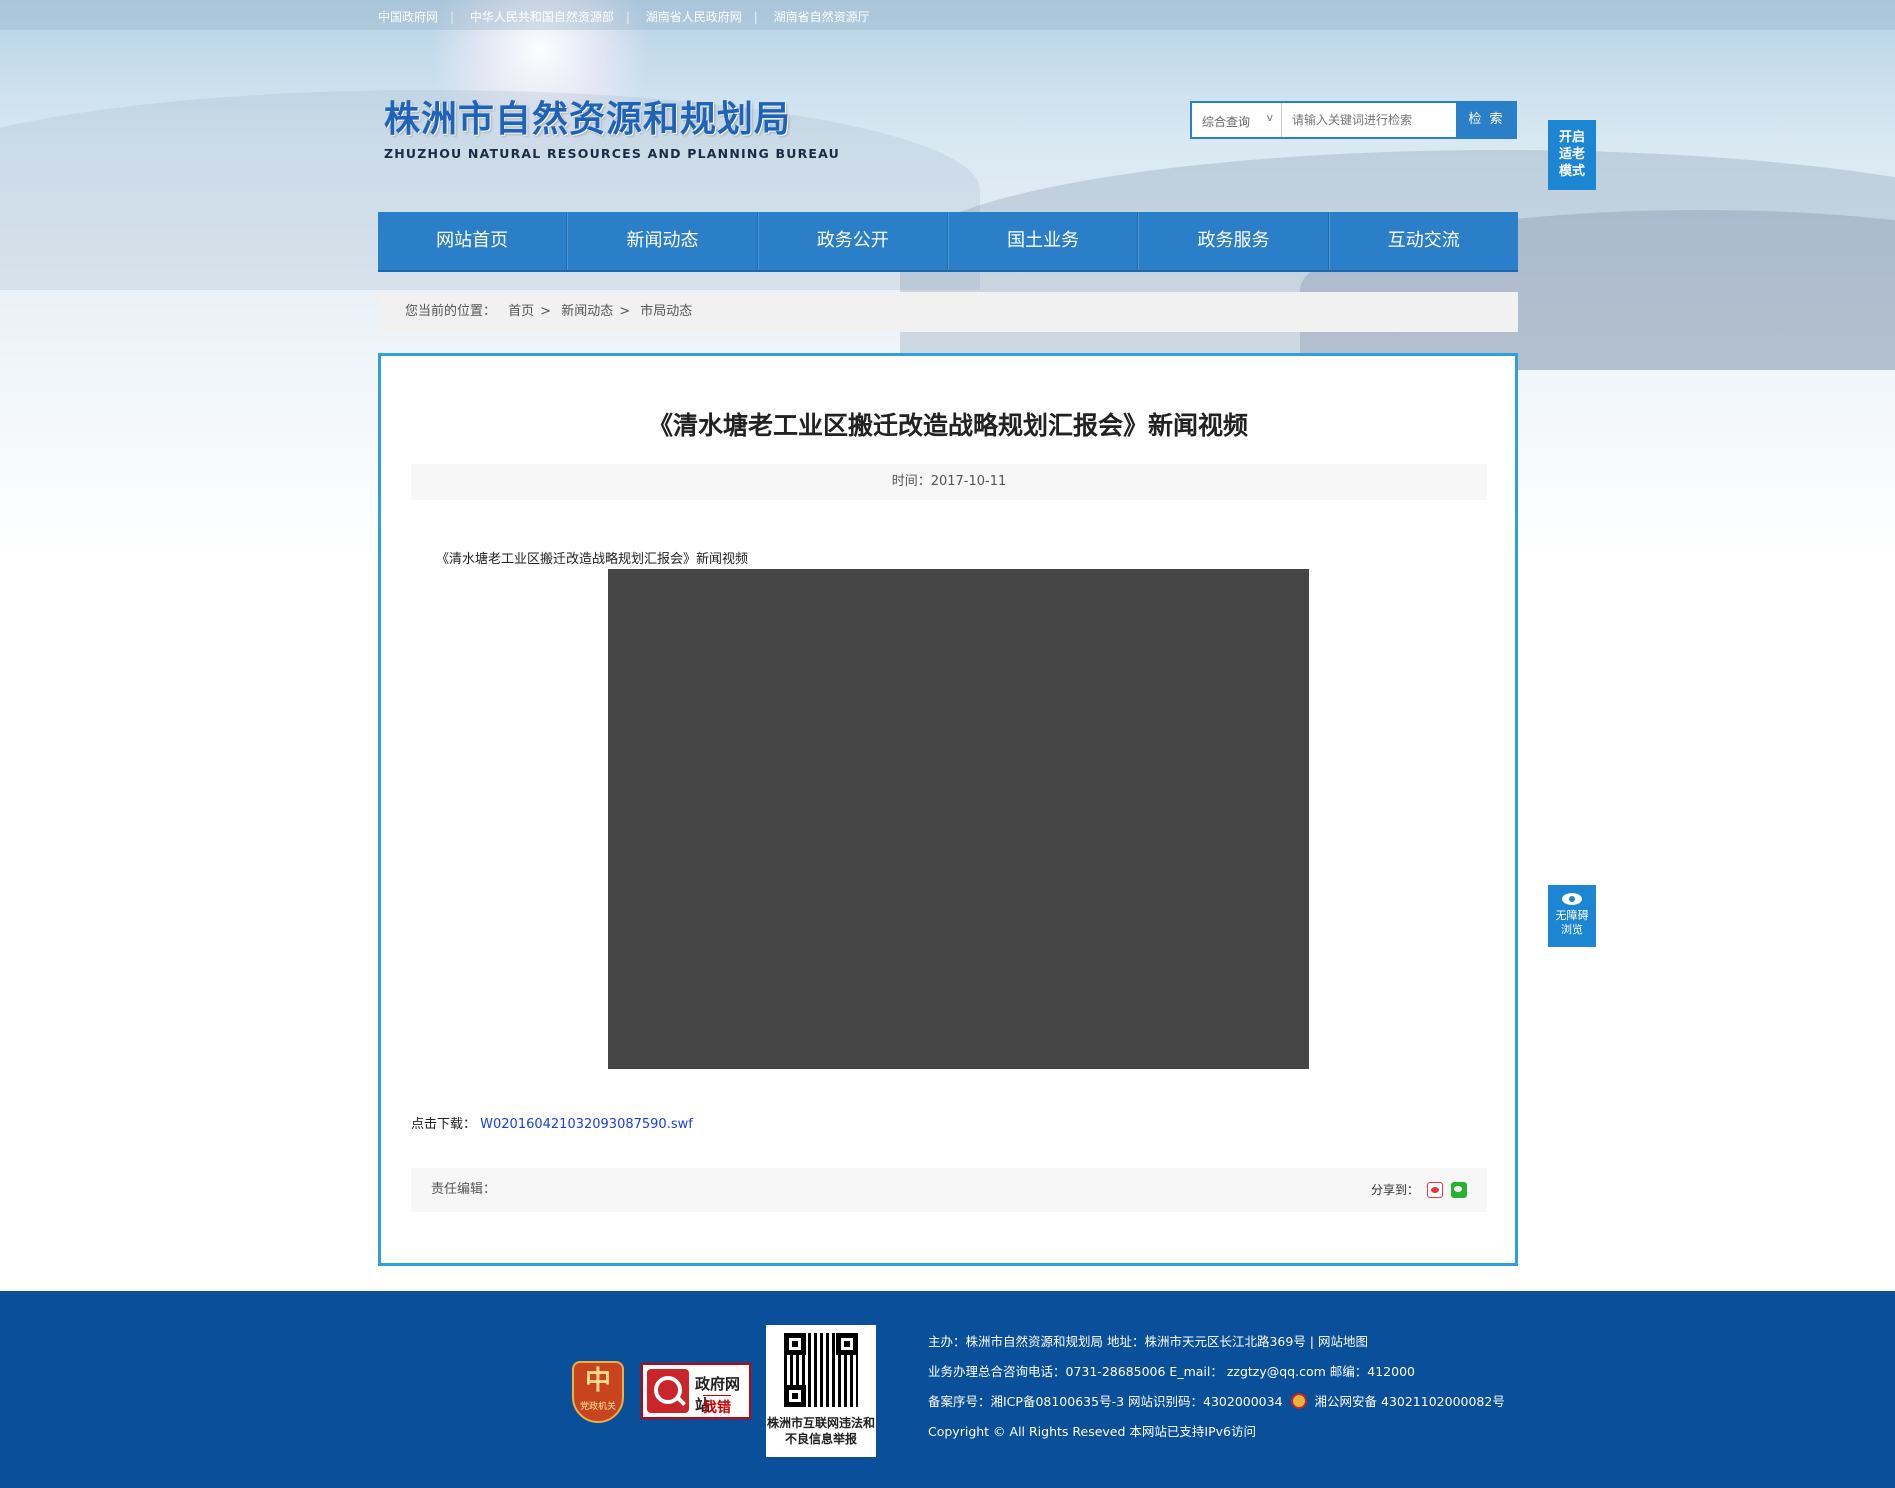  I want to click on main-nav: 网站首页 新闻动态 政务公开 国土业务 政务服务 互动交流, so click(948, 242).